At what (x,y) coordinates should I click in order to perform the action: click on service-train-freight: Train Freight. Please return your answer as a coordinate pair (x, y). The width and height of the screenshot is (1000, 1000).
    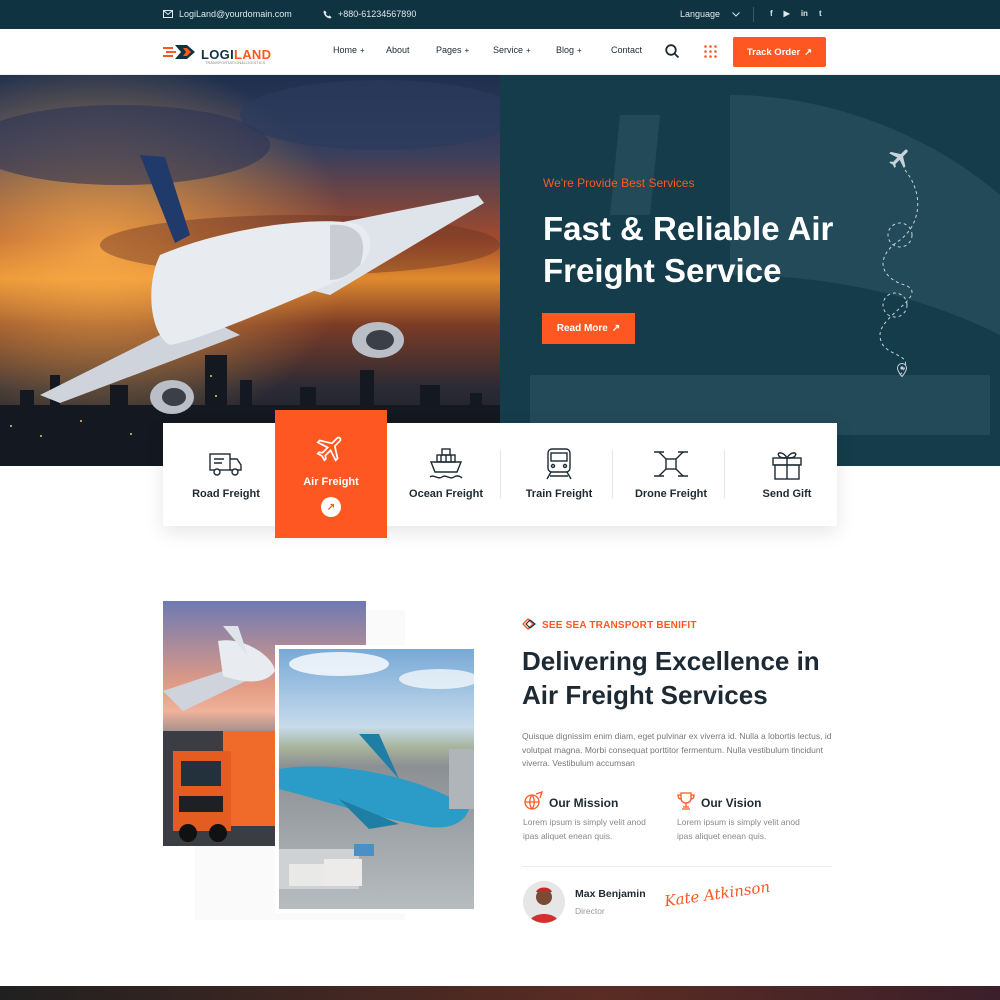
    Looking at the image, I should click on (559, 474).